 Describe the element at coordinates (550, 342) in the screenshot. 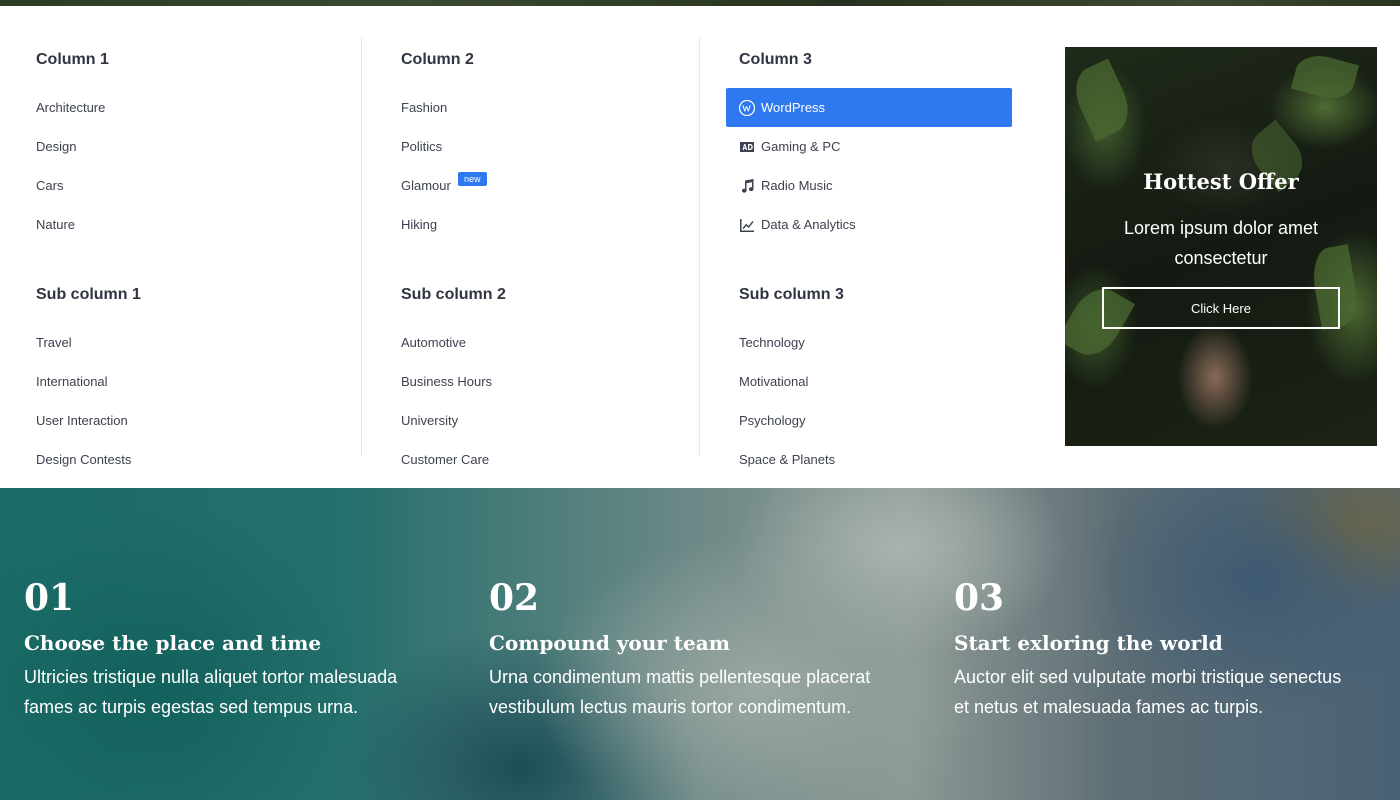

I see `menu-item-automotive: Automotive` at that location.